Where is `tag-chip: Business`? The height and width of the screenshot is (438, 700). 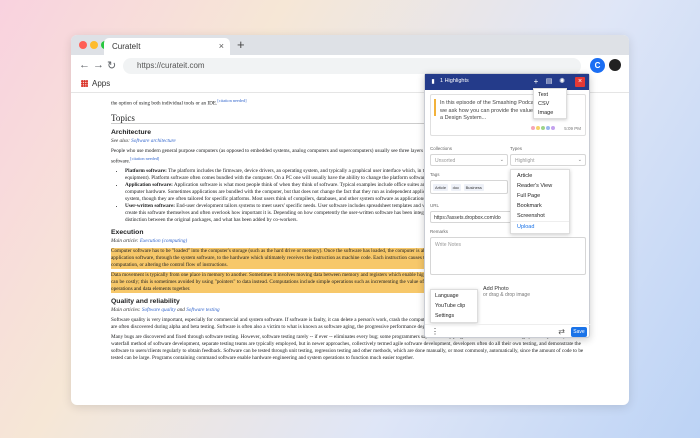
tag-chip: Business is located at coordinates (473, 187).